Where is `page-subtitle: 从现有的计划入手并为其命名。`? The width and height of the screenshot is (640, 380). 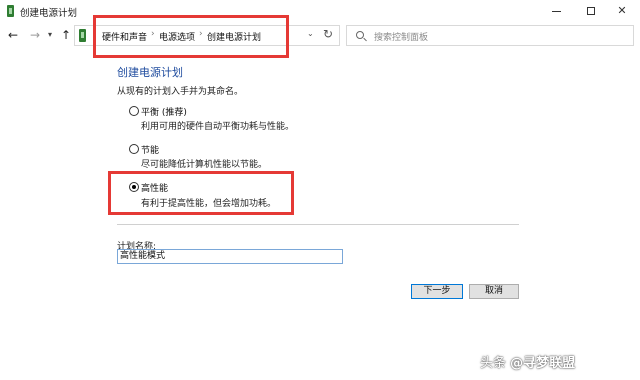 page-subtitle: 从现有的计划入手并为其命名。 is located at coordinates (180, 92).